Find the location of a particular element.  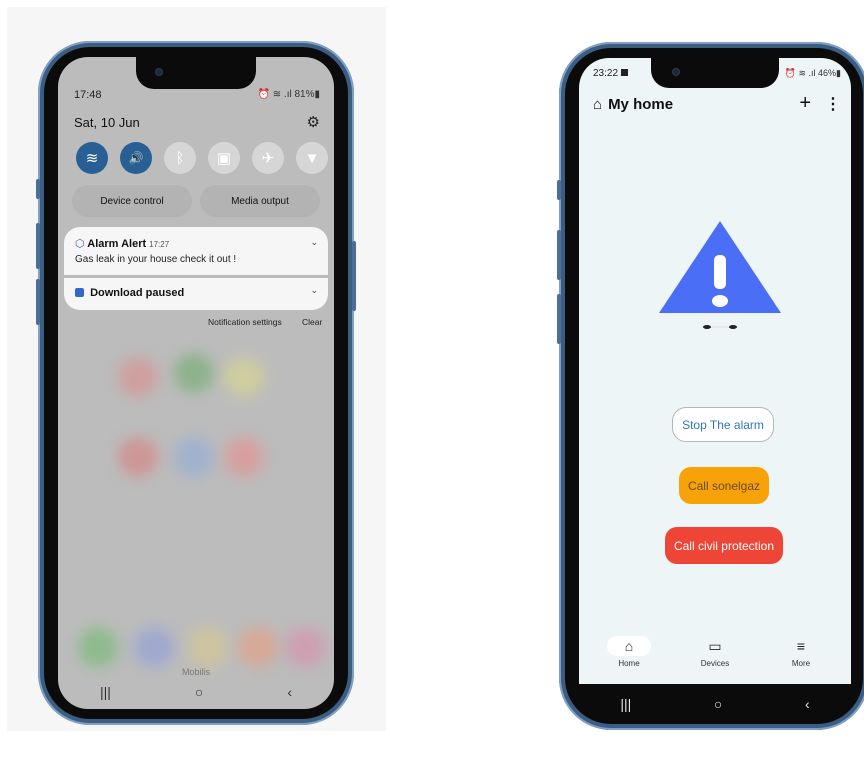

nav-label: More is located at coordinates (801, 663).